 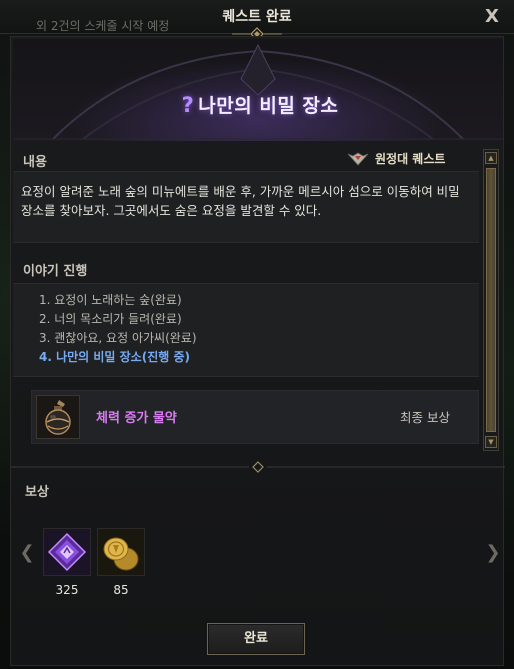 What do you see at coordinates (110, 319) in the screenshot?
I see `story-item: 2. 너의 목소리가 들려(완료)` at bounding box center [110, 319].